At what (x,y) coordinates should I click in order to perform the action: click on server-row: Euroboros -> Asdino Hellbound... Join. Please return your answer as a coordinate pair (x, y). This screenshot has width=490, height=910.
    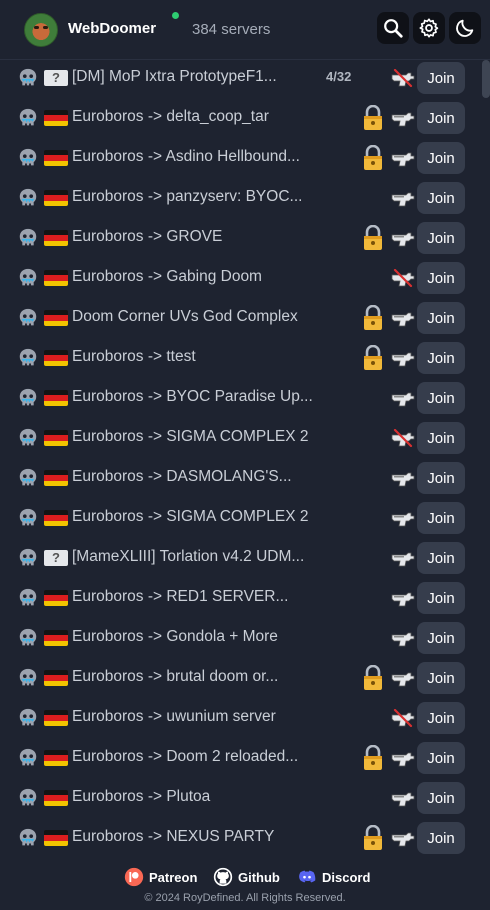
    Looking at the image, I should click on (244, 158).